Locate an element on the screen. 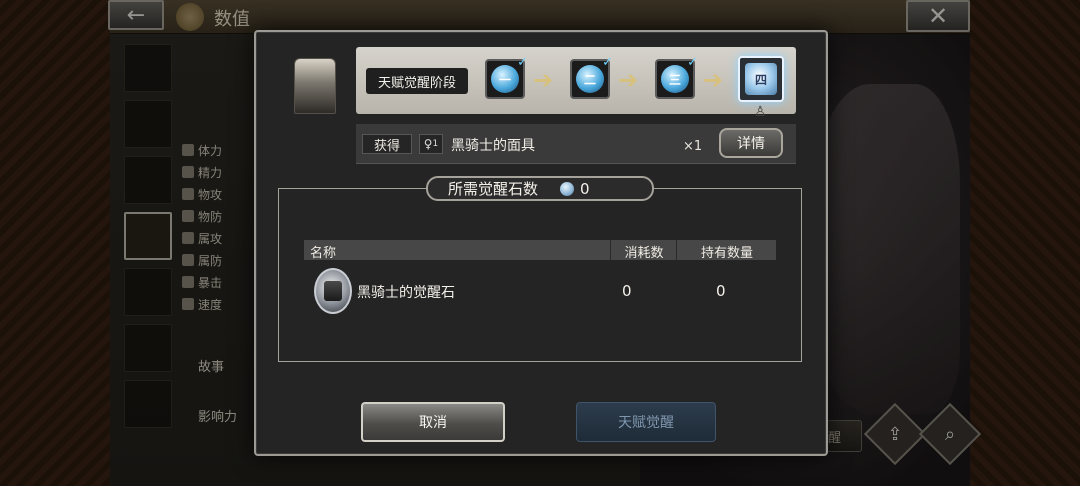 The width and height of the screenshot is (1080, 486). stage-orb-icon: 一 is located at coordinates (505, 79).